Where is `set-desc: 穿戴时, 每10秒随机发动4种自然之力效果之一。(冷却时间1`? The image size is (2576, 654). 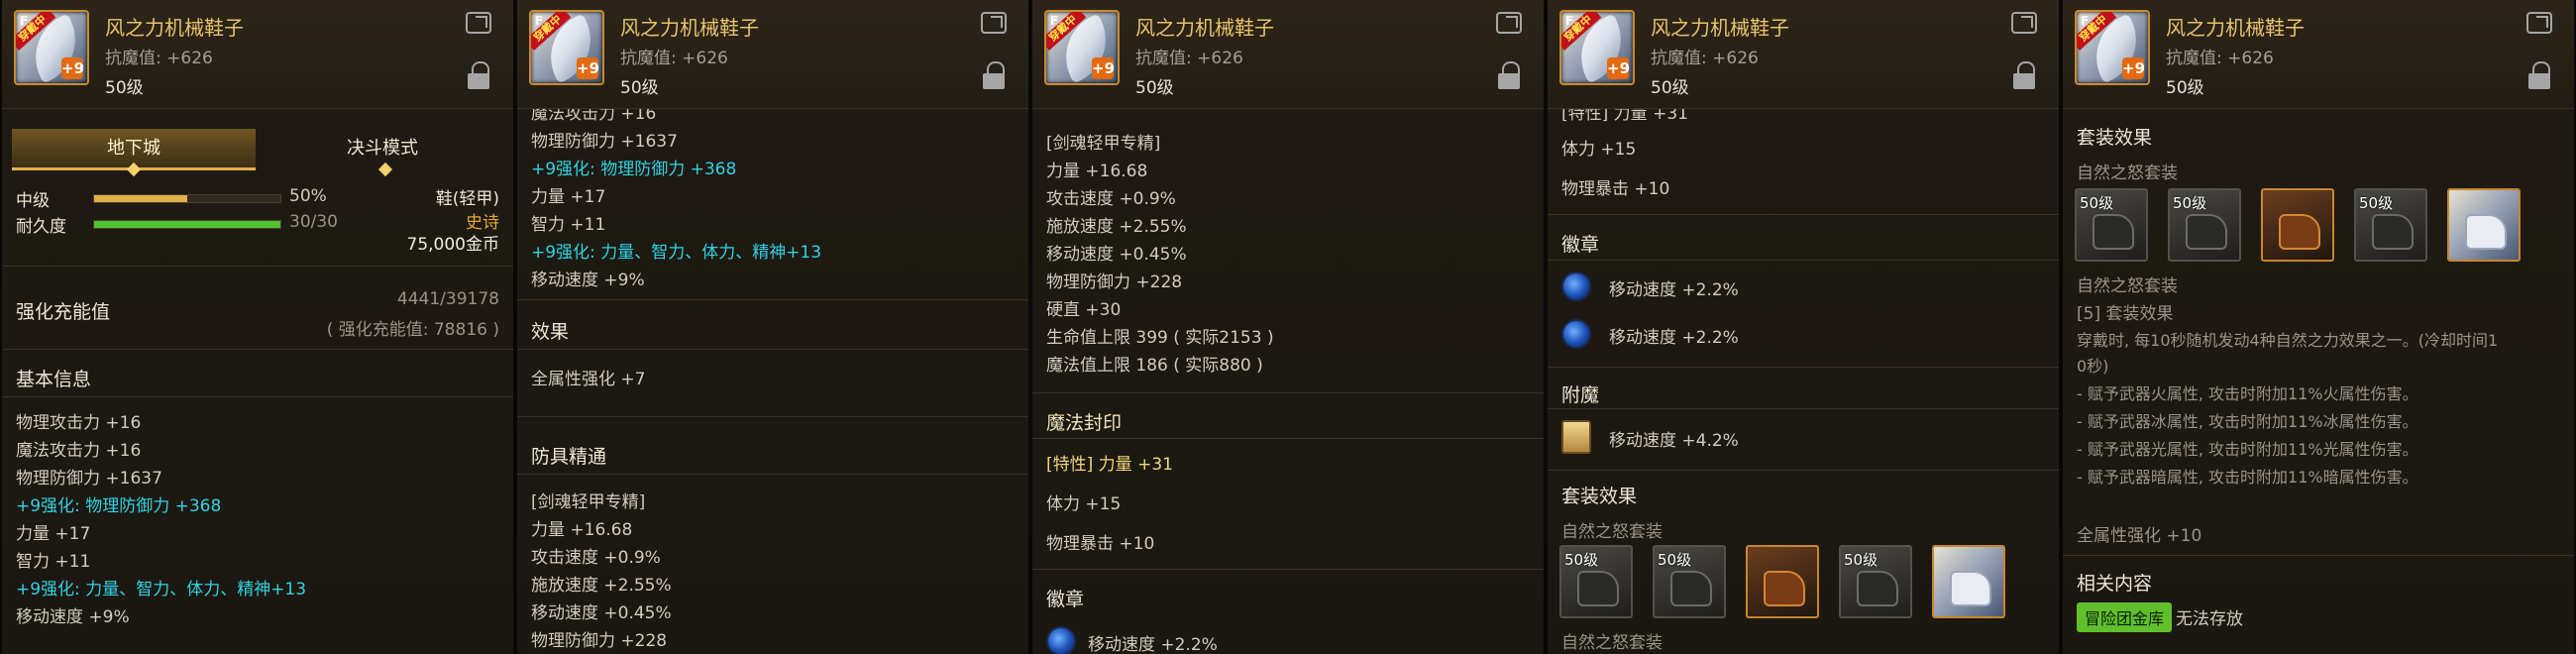
set-desc: 穿戴时, 每10秒随机发动4种自然之力效果之一。(冷却时间1 is located at coordinates (2288, 340).